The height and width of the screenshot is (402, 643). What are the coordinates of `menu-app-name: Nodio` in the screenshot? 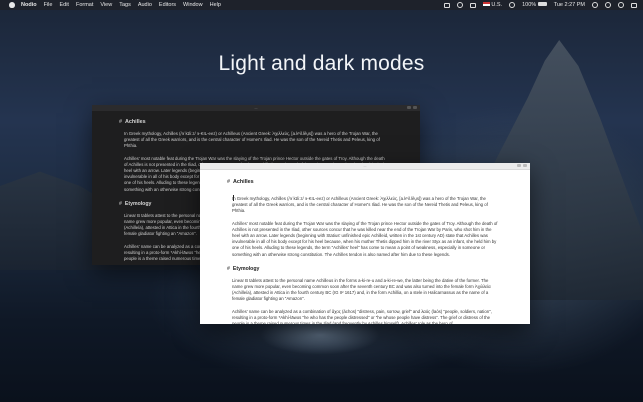 It's located at (29, 5).